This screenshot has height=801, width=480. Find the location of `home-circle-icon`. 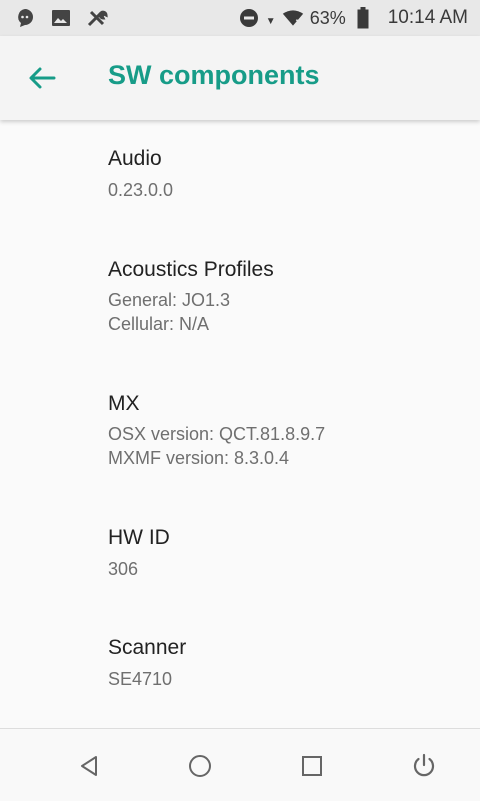

home-circle-icon is located at coordinates (200, 766).